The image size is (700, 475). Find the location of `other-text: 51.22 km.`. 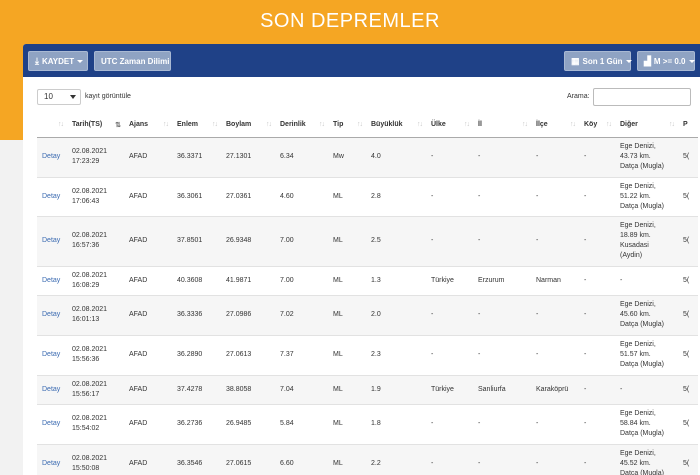

other-text: 51.22 km. is located at coordinates (635, 196).